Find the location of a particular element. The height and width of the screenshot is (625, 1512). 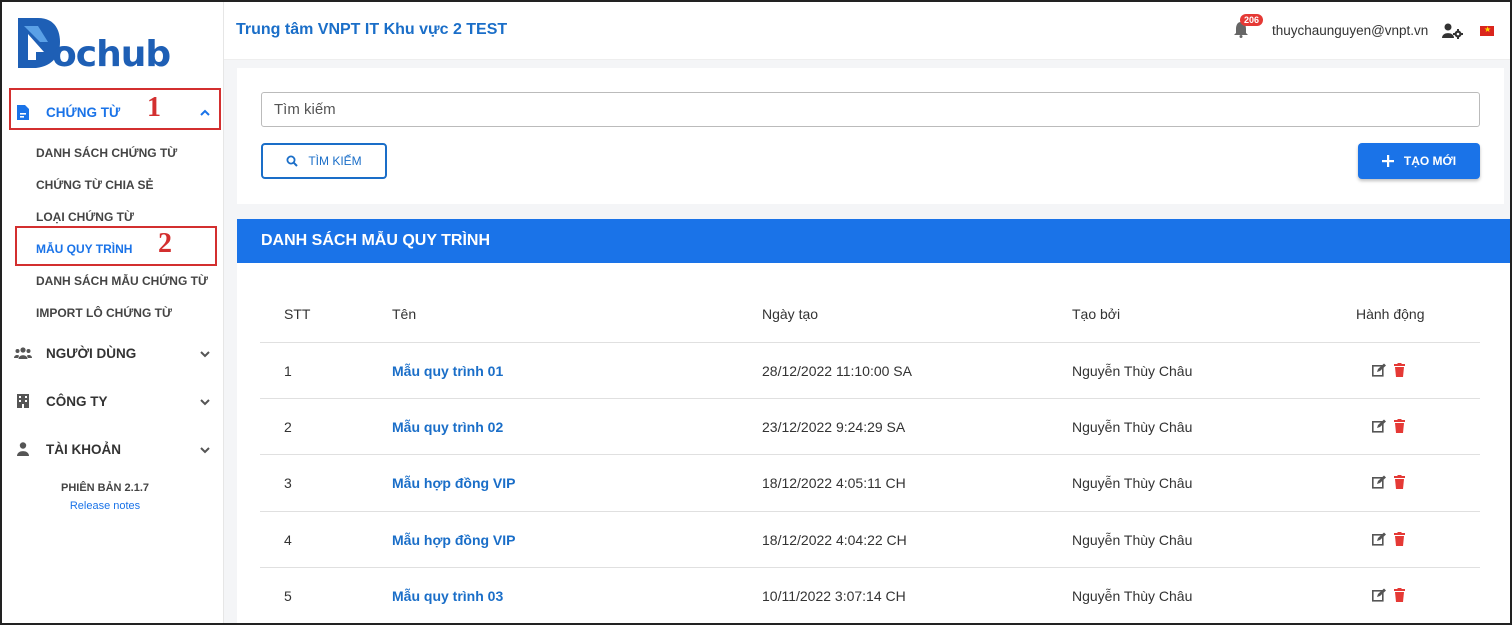

cell-name-link: Mẫu quy trình 02 is located at coordinates (447, 427).